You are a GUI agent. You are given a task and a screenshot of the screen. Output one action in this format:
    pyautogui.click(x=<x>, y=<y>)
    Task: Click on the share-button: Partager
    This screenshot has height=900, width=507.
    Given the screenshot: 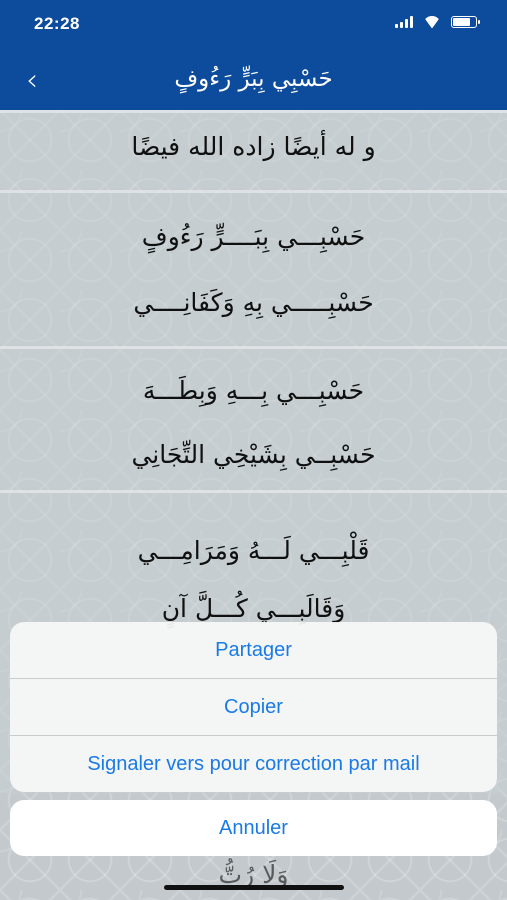 What is the action you would take?
    pyautogui.click(x=253, y=650)
    